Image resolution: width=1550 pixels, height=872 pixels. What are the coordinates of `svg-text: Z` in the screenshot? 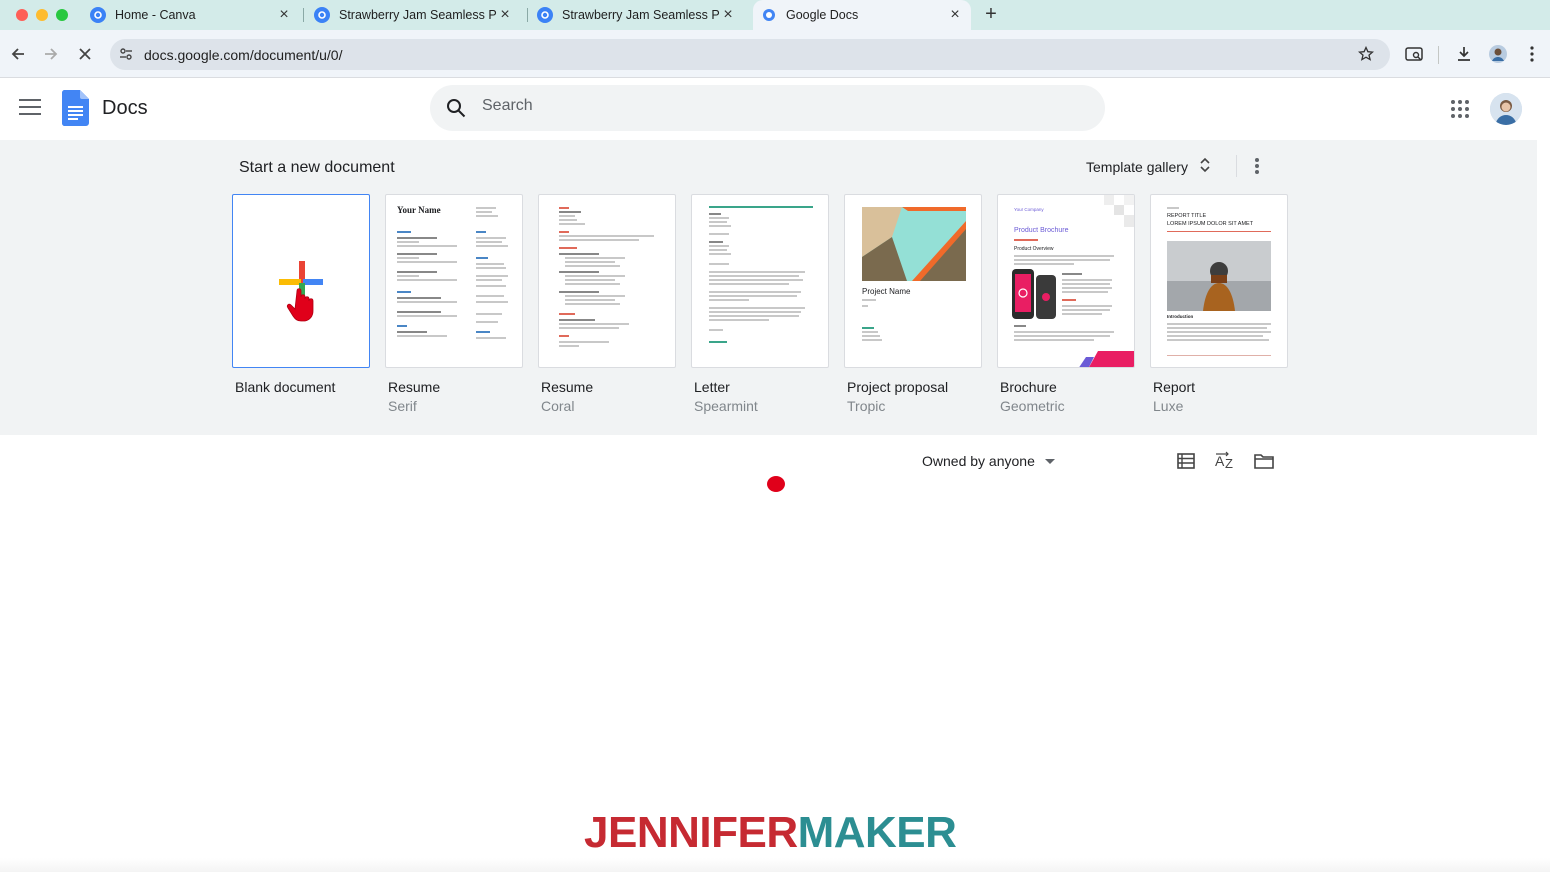 It's located at (1229, 463).